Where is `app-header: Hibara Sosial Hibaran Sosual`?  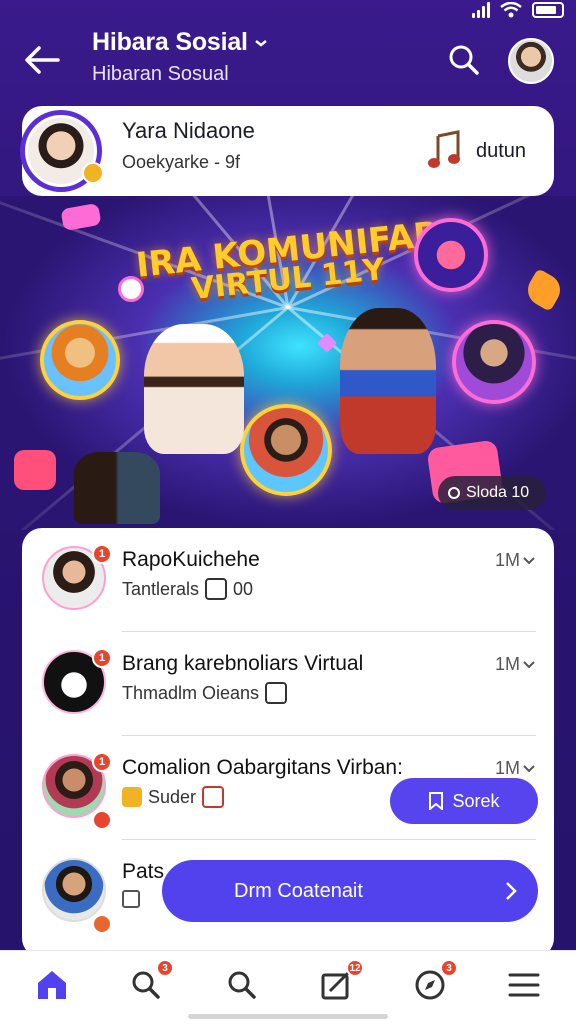 app-header: Hibara Sosial Hibaran Sosual is located at coordinates (288, 62).